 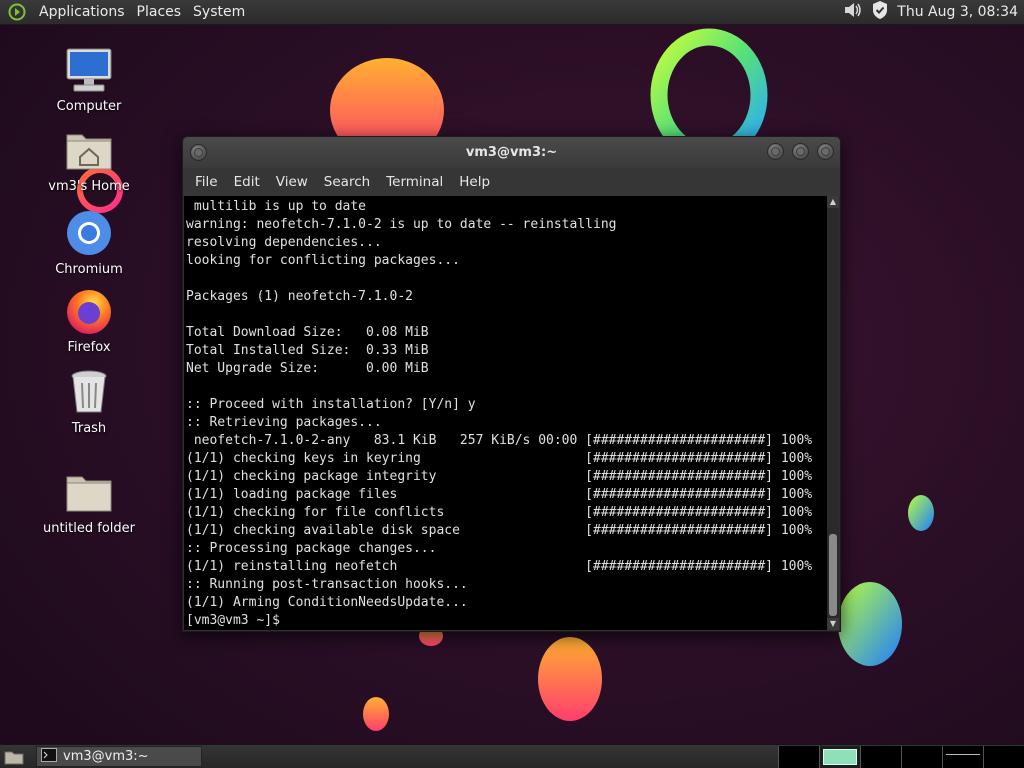 I want to click on applications-menu: Applications, so click(x=82, y=12).